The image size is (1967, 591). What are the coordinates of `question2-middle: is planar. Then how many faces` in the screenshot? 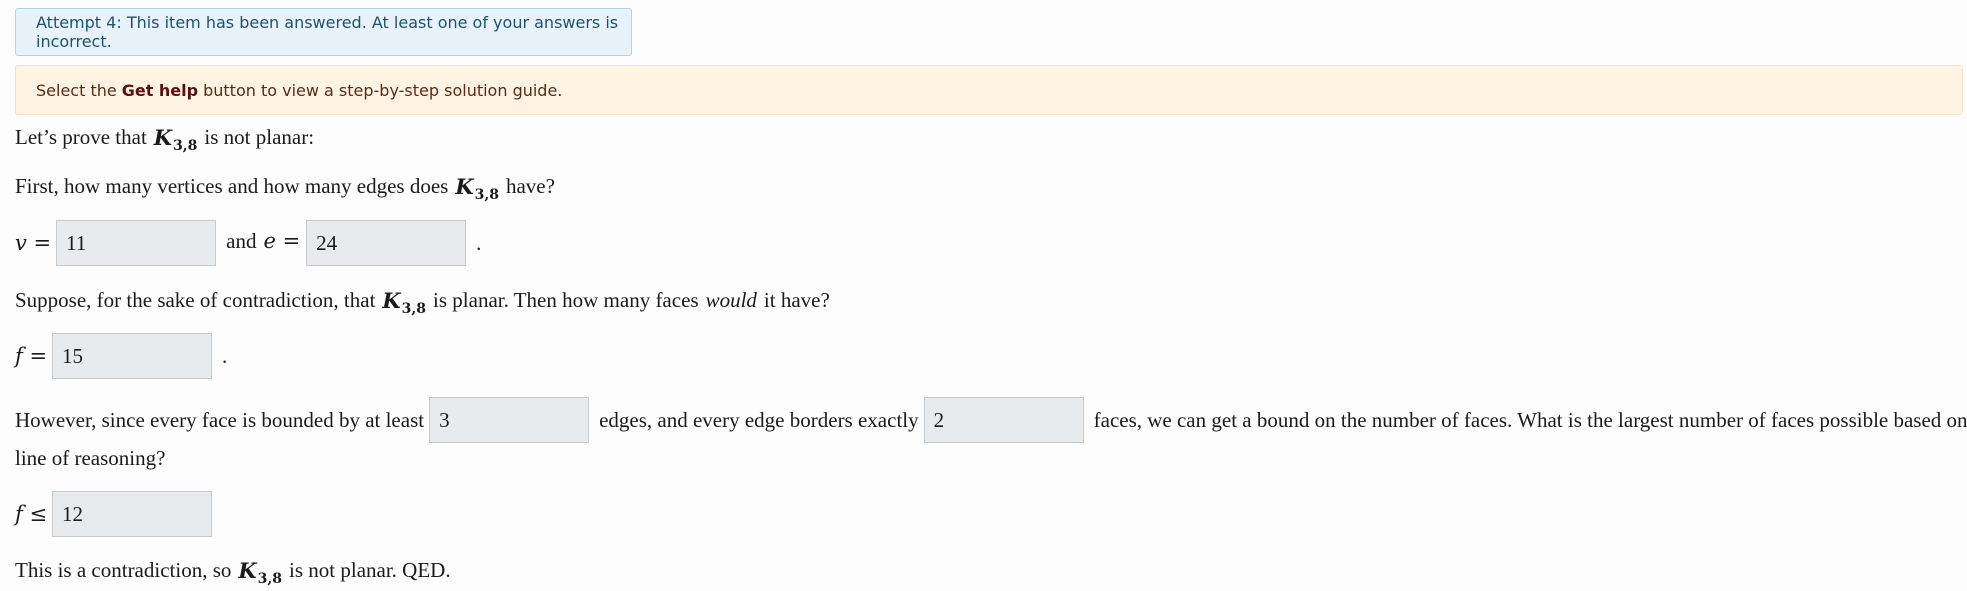 It's located at (566, 299).